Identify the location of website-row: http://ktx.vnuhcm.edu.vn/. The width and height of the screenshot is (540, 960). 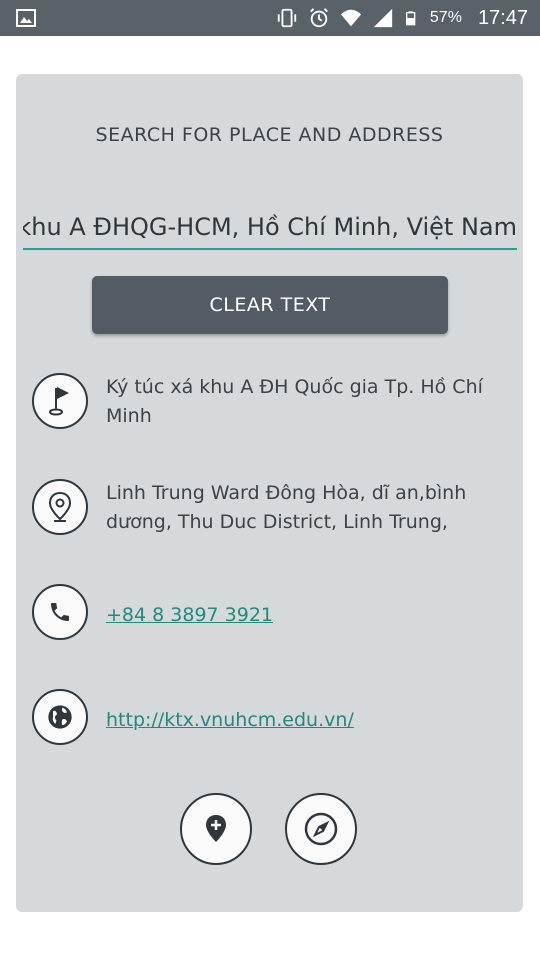
(272, 718).